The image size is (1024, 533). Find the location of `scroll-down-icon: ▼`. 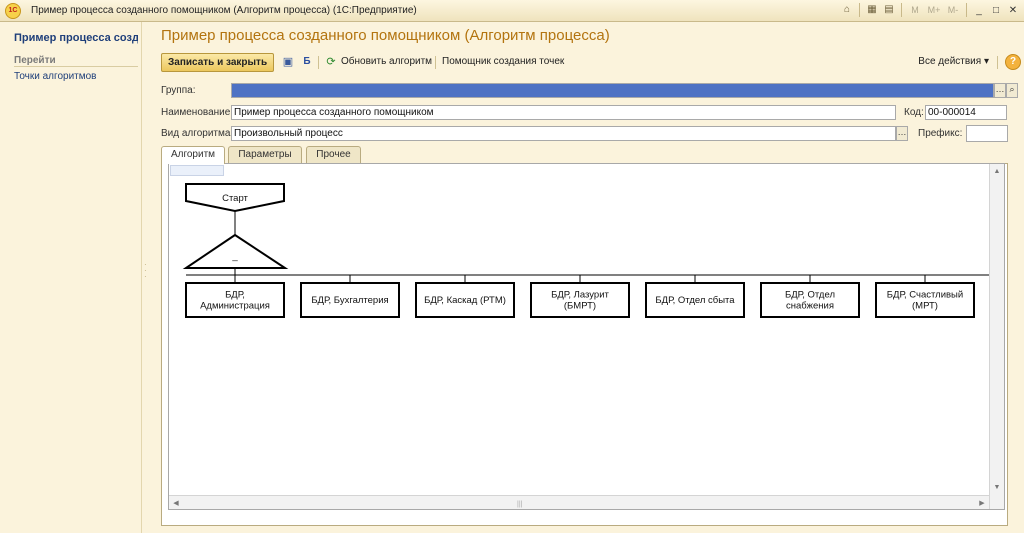

scroll-down-icon: ▼ is located at coordinates (997, 487).